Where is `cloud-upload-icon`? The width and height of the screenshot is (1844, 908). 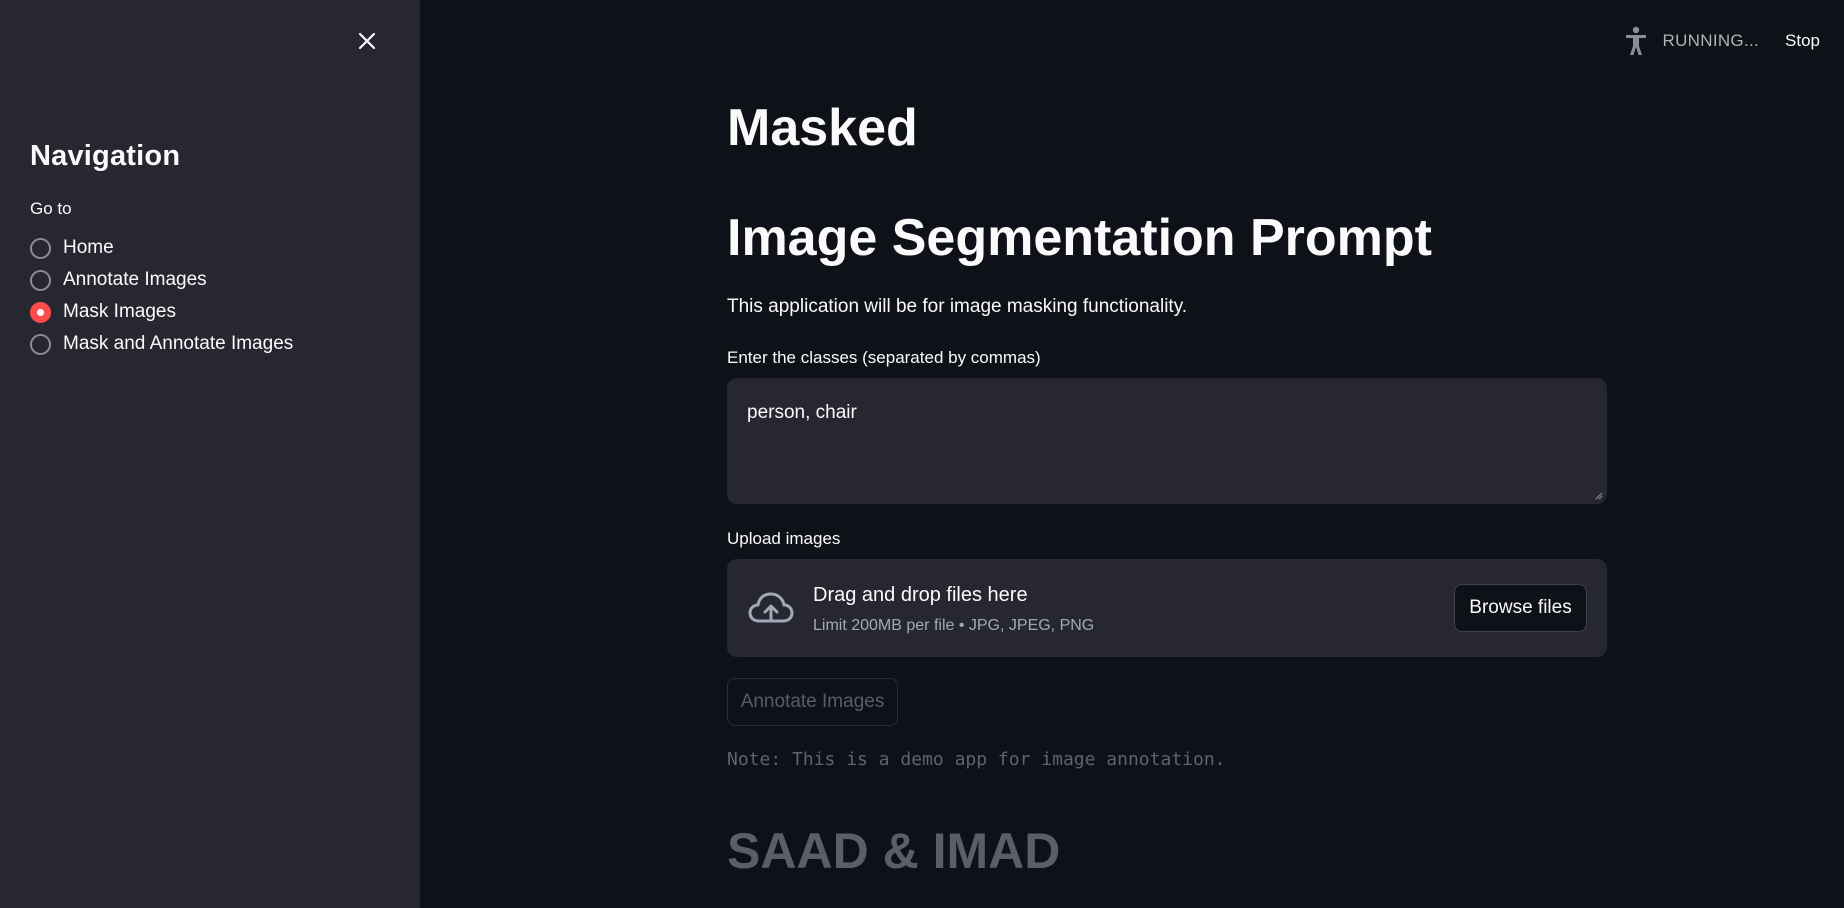
cloud-upload-icon is located at coordinates (771, 607).